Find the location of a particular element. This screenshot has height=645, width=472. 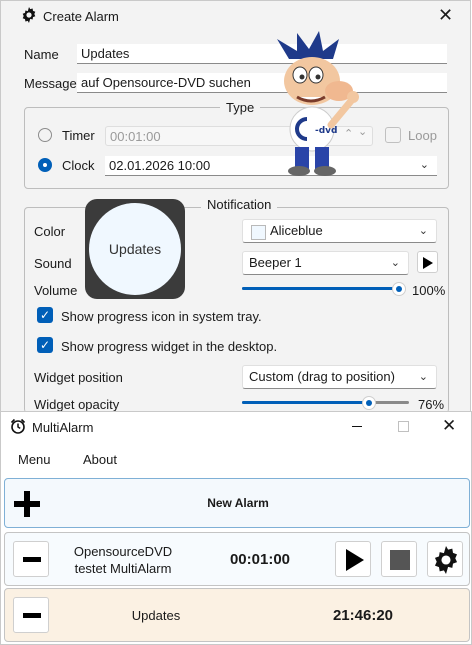

timer-radio is located at coordinates (45, 135).